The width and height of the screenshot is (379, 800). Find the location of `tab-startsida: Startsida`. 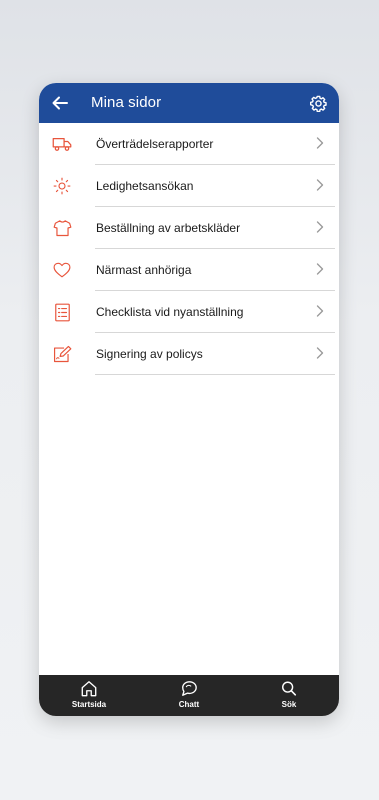

tab-startsida: Startsida is located at coordinates (89, 695).